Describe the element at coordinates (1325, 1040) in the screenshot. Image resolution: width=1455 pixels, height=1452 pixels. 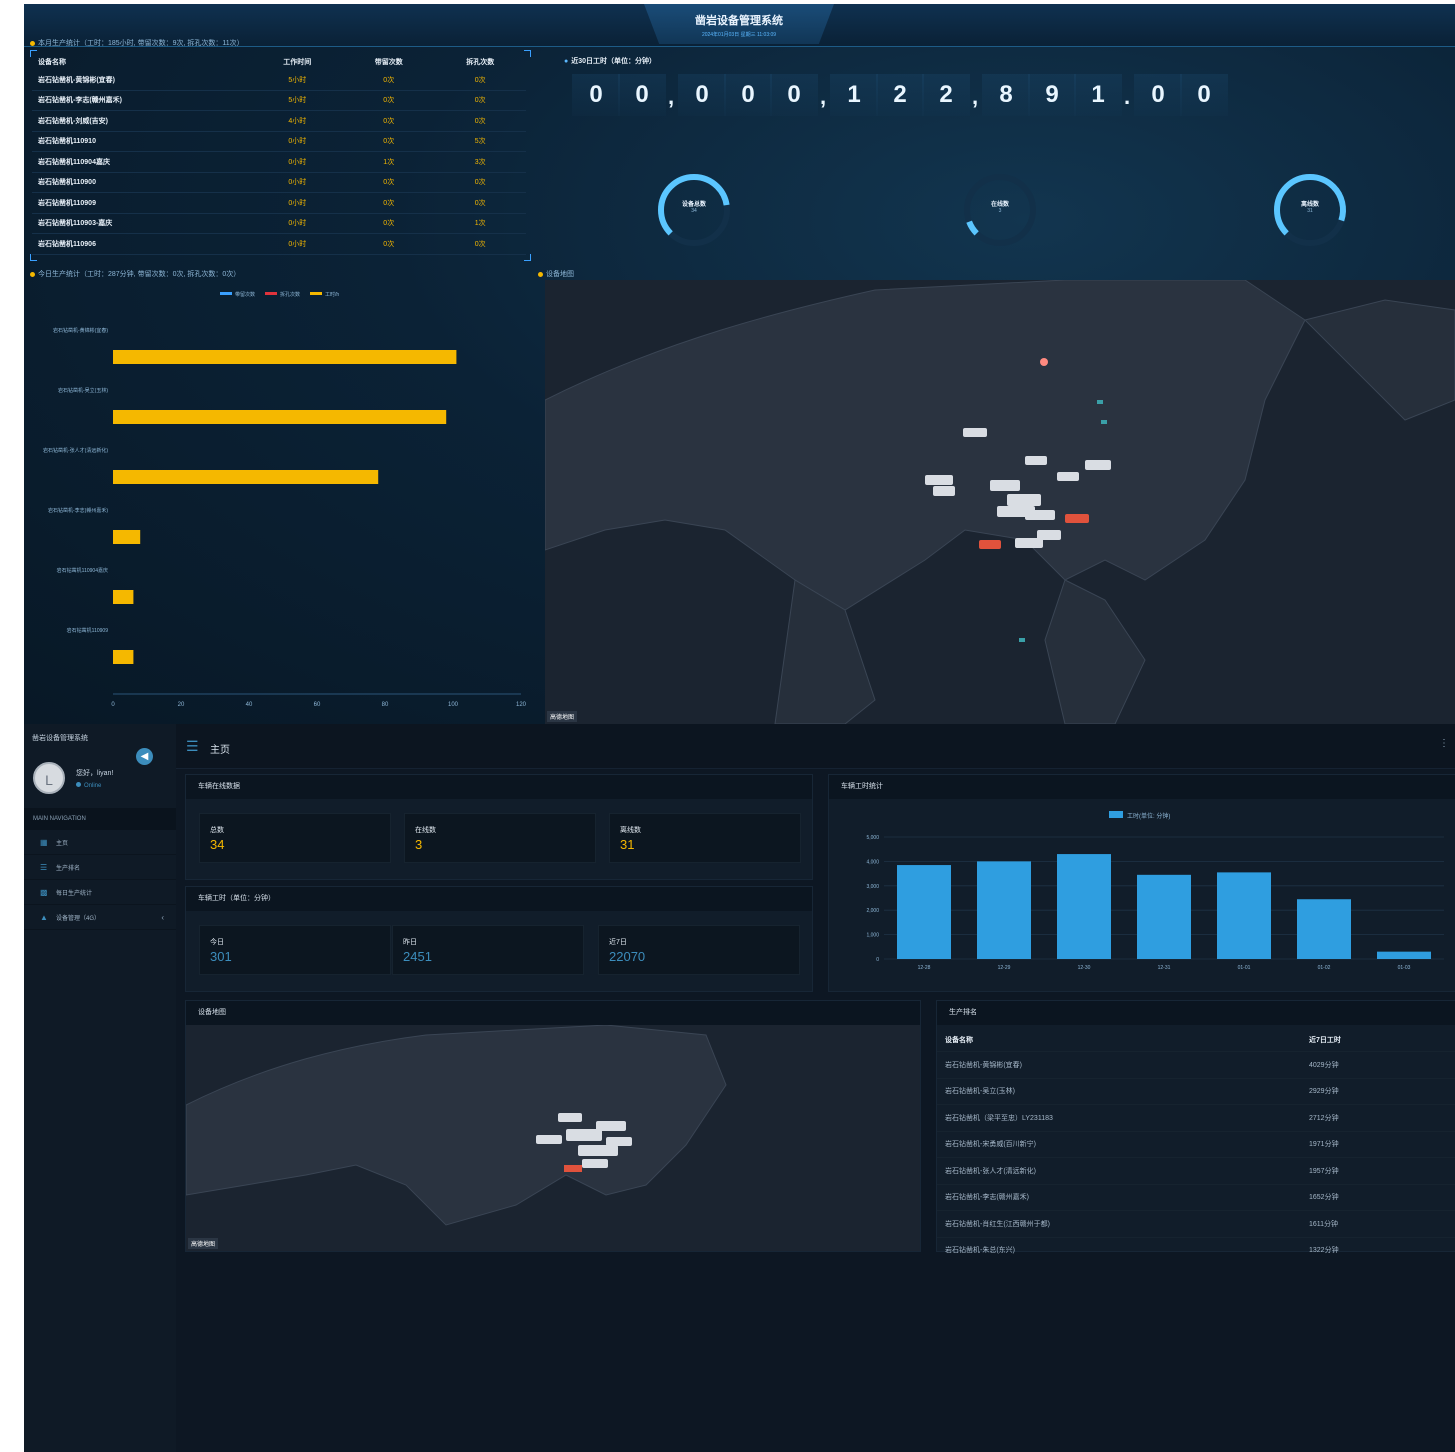
I see `column-header: 近7日工时` at that location.